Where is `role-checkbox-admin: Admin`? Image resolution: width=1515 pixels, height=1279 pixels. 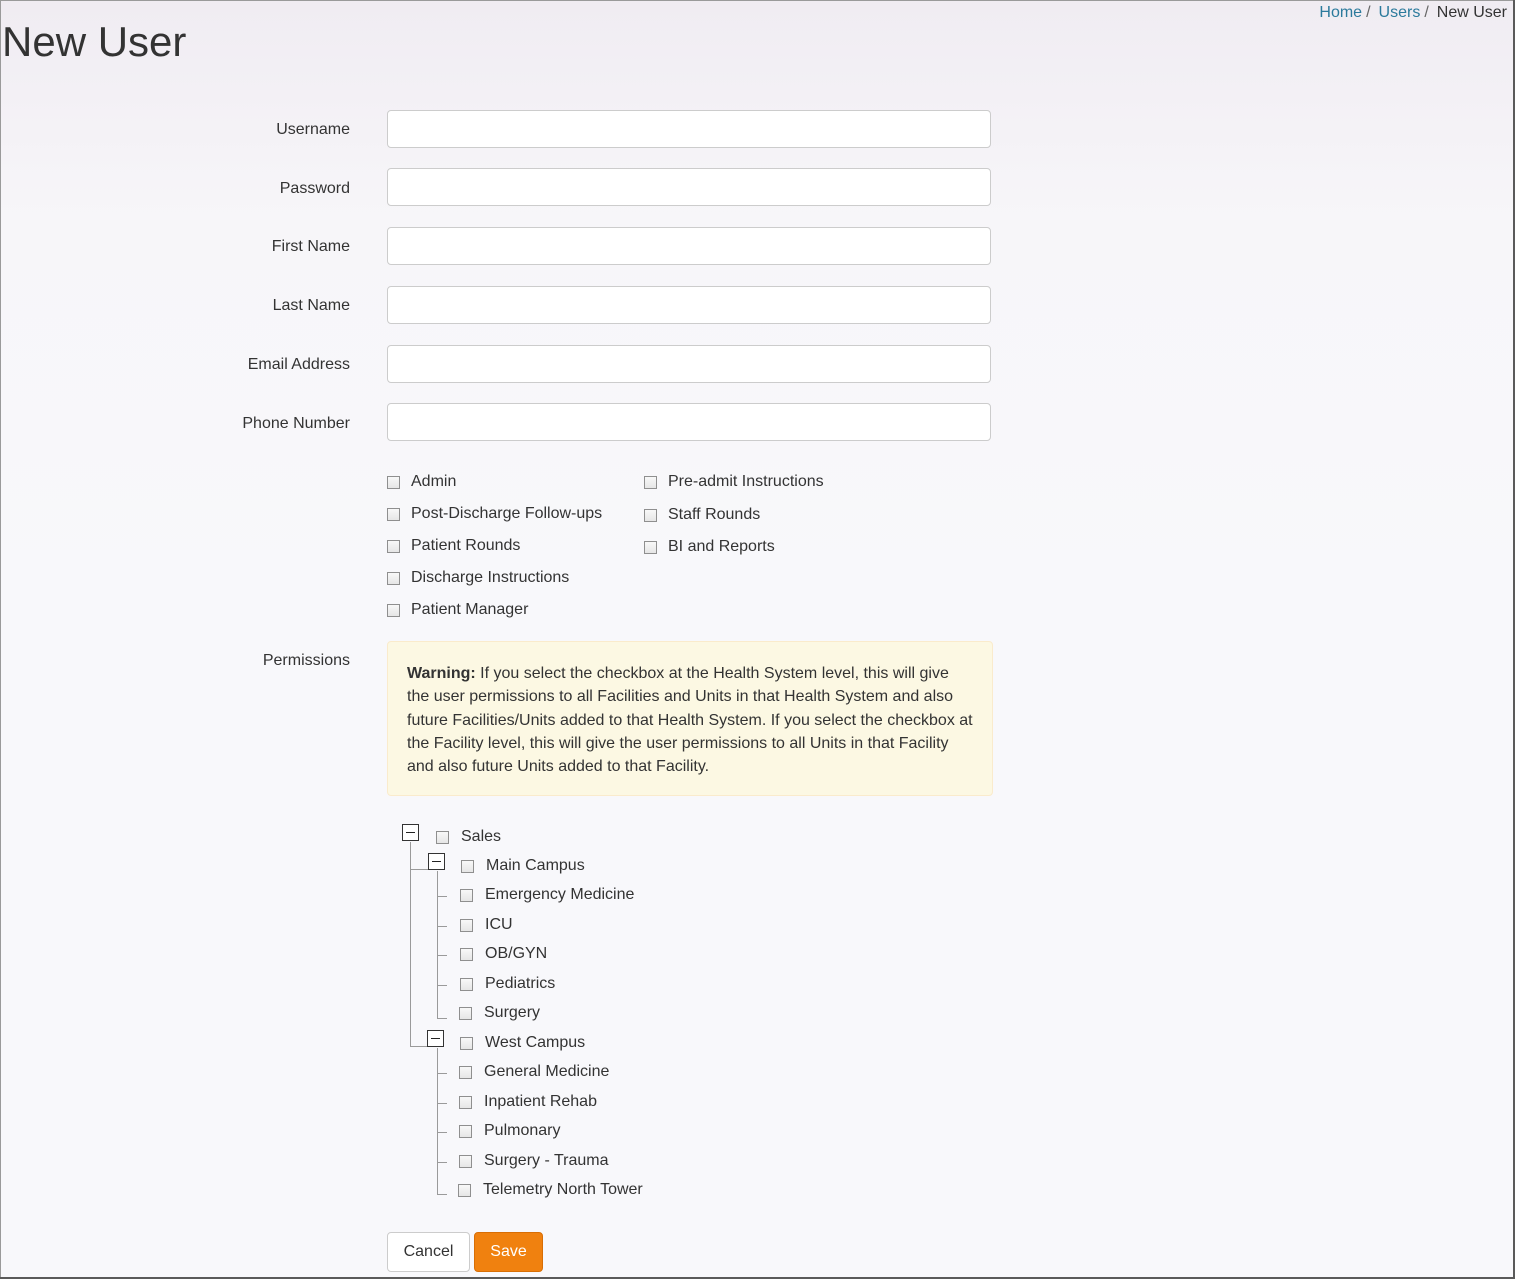
role-checkbox-admin: Admin is located at coordinates (421, 482).